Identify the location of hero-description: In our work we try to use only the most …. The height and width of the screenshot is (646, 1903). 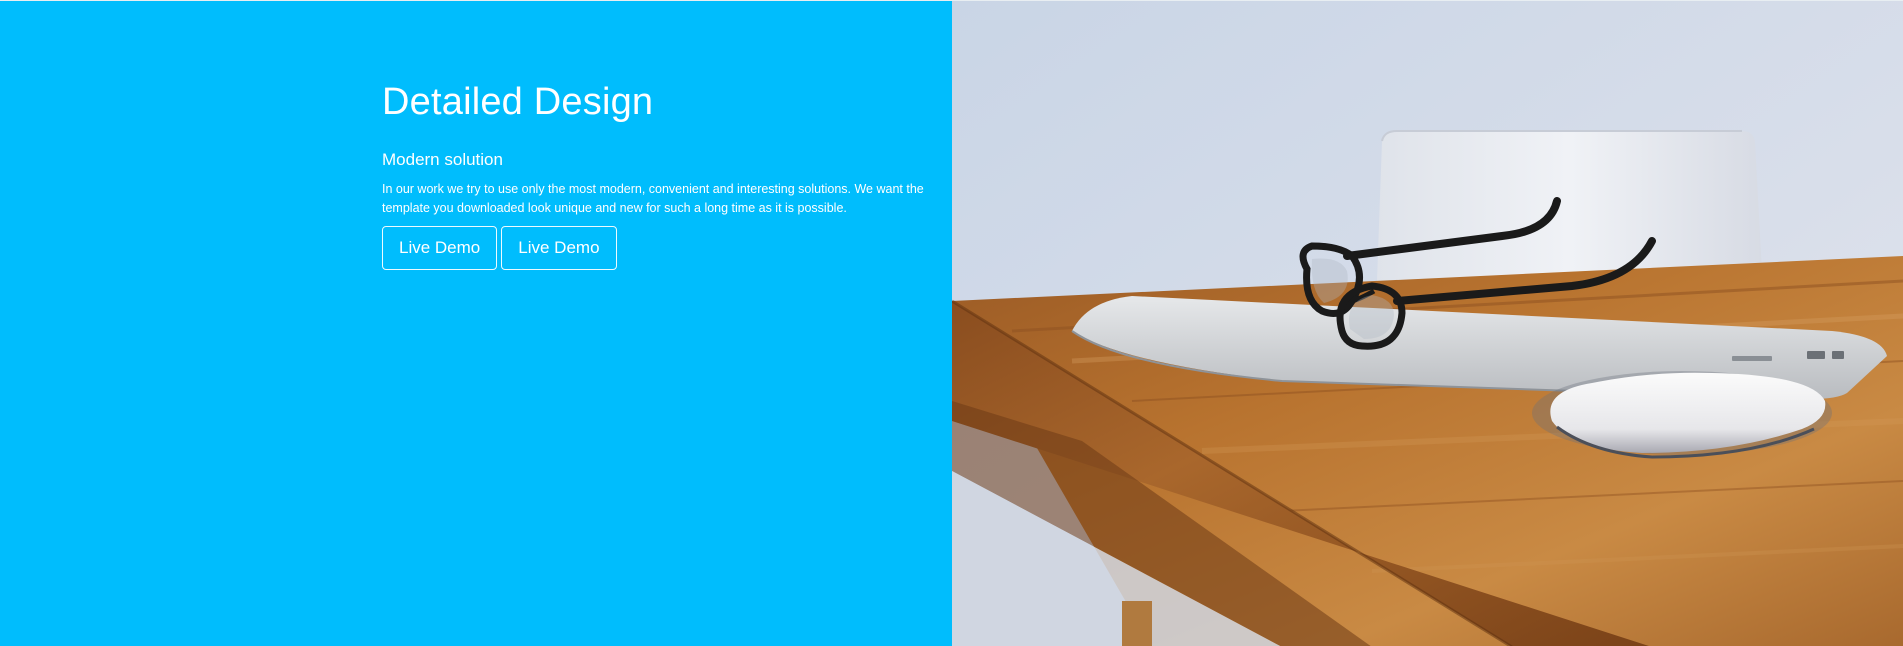
(653, 198).